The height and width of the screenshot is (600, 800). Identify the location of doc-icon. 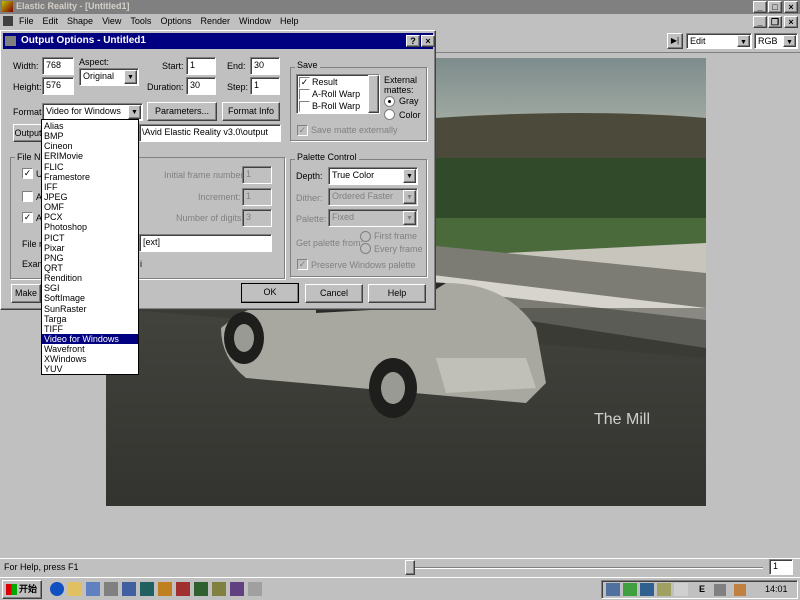
(8, 21).